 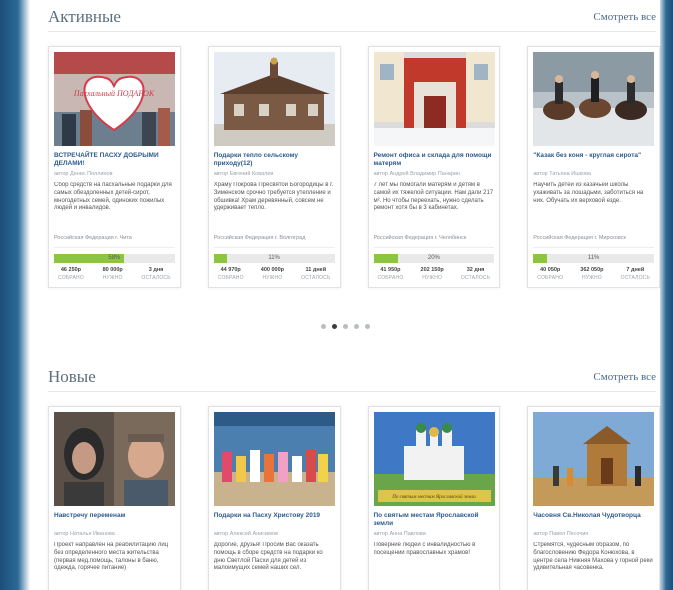 What do you see at coordinates (114, 99) in the screenshot?
I see `project-image: Пасхальный ПОДАРОК` at bounding box center [114, 99].